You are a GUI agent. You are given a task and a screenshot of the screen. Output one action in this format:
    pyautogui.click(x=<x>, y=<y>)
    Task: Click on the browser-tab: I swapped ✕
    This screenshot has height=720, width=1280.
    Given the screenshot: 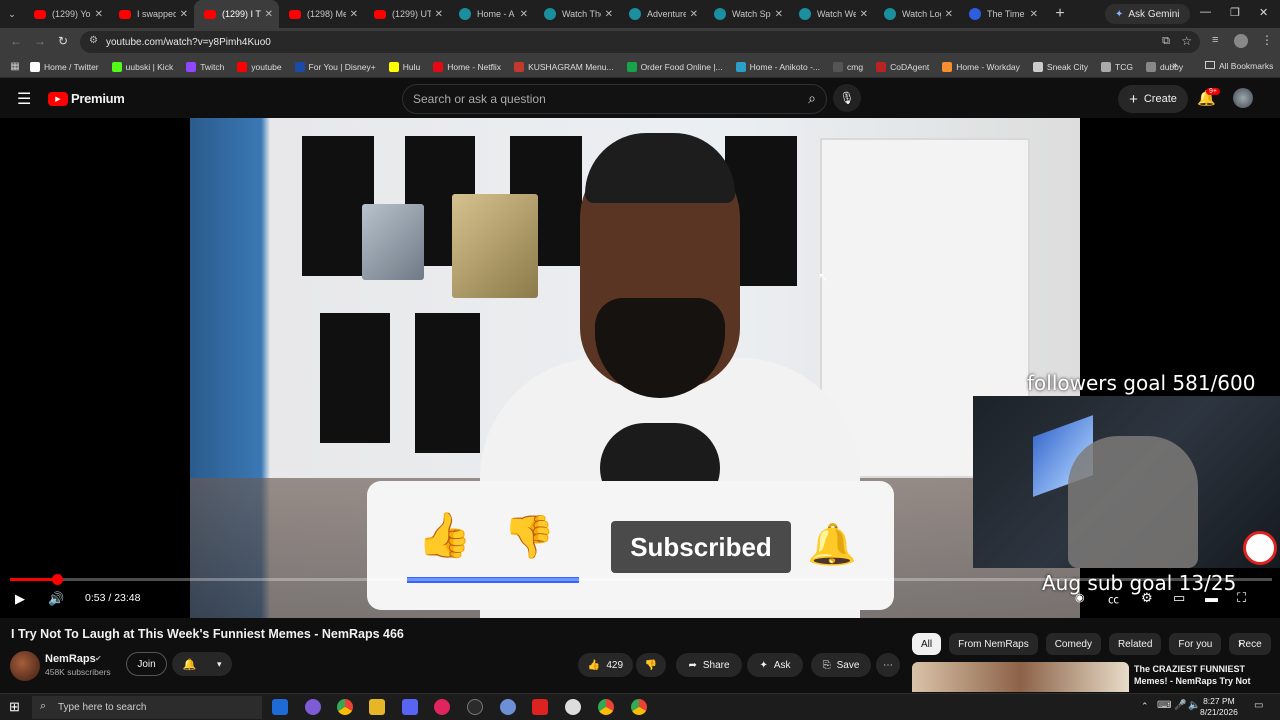 What is the action you would take?
    pyautogui.click(x=151, y=14)
    